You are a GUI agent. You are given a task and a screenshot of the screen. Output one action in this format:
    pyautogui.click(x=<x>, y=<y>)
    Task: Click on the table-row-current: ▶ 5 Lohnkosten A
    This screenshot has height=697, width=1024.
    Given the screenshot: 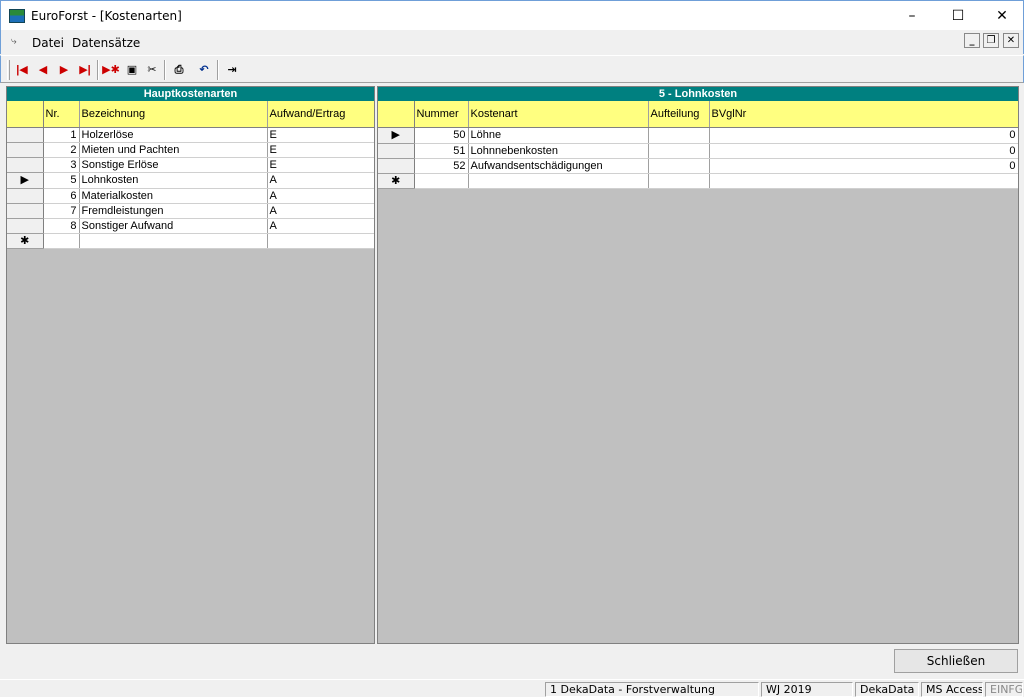 What is the action you would take?
    pyautogui.click(x=190, y=180)
    